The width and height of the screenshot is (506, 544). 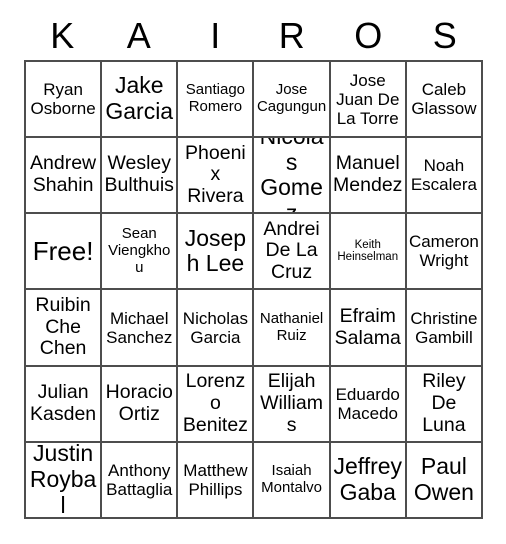 I want to click on bingo-cell: Isaiah Montalvo, so click(x=292, y=480).